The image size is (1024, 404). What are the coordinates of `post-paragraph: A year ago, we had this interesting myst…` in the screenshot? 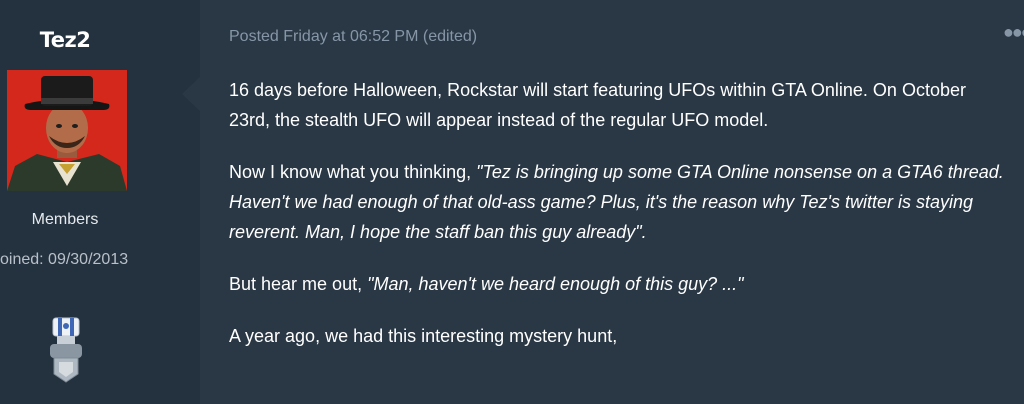 It's located at (423, 336).